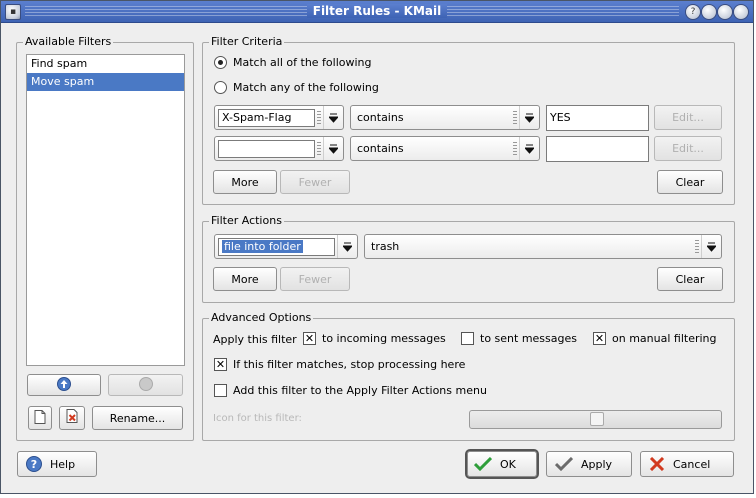  Describe the element at coordinates (105, 210) in the screenshot. I see `filter-list: Find spam Move spam` at that location.